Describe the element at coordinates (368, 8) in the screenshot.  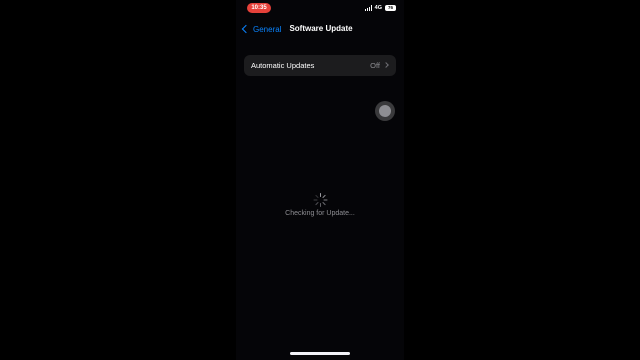
I see `signal-icon` at that location.